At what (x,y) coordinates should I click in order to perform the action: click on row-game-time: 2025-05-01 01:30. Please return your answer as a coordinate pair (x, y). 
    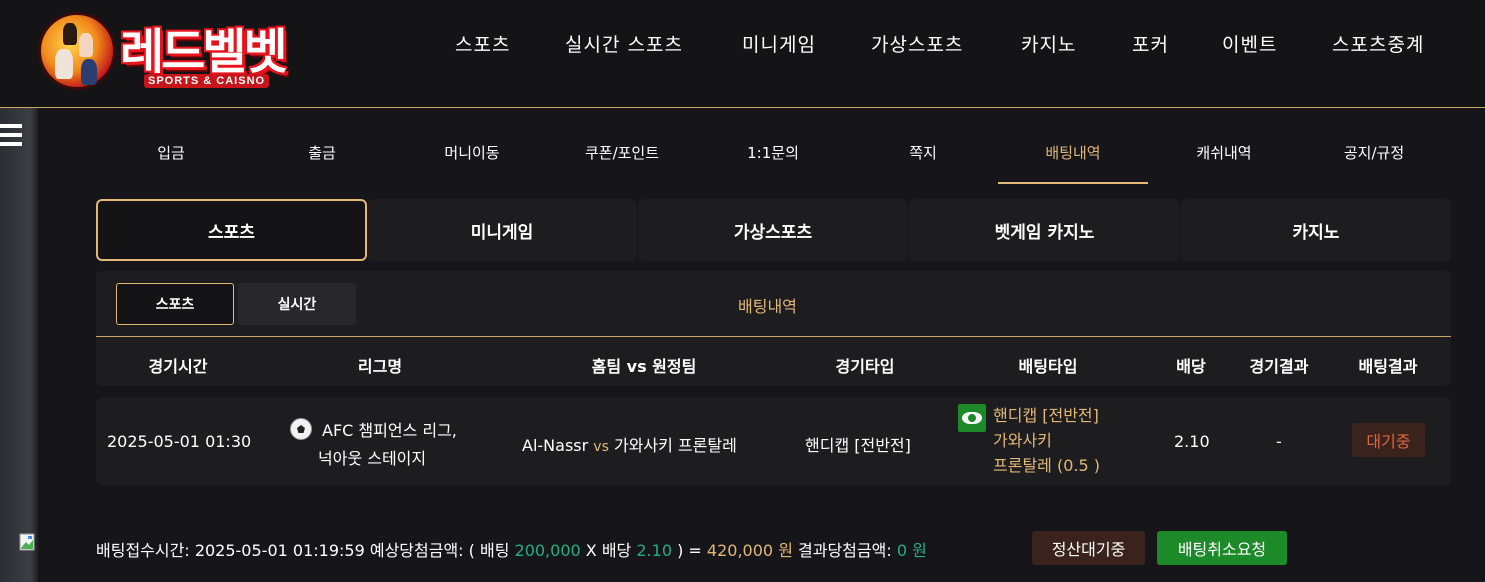
    Looking at the image, I should click on (179, 441).